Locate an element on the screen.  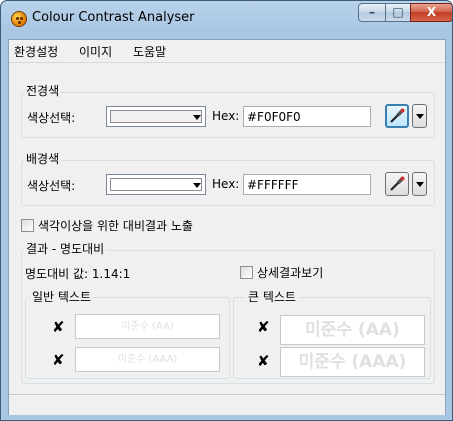
background-group-label: 배경색 is located at coordinates (43, 158).